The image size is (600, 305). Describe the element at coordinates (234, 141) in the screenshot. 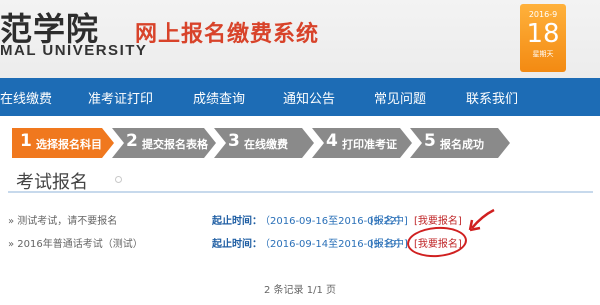

I see `step-3-number: 3` at that location.